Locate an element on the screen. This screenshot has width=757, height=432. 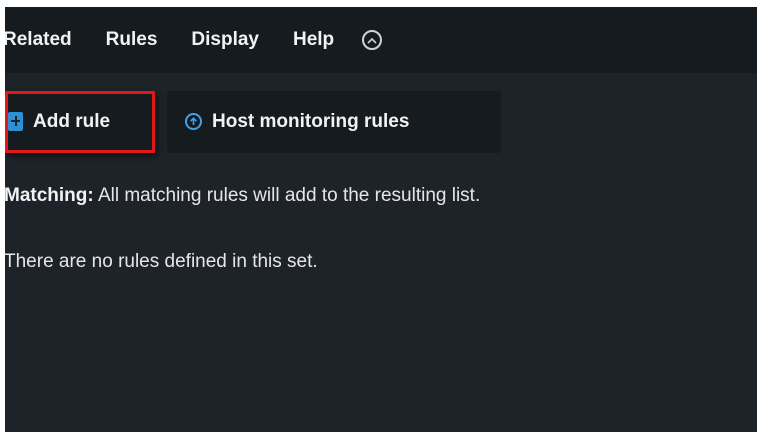
arrow-up-circle-icon is located at coordinates (193, 121).